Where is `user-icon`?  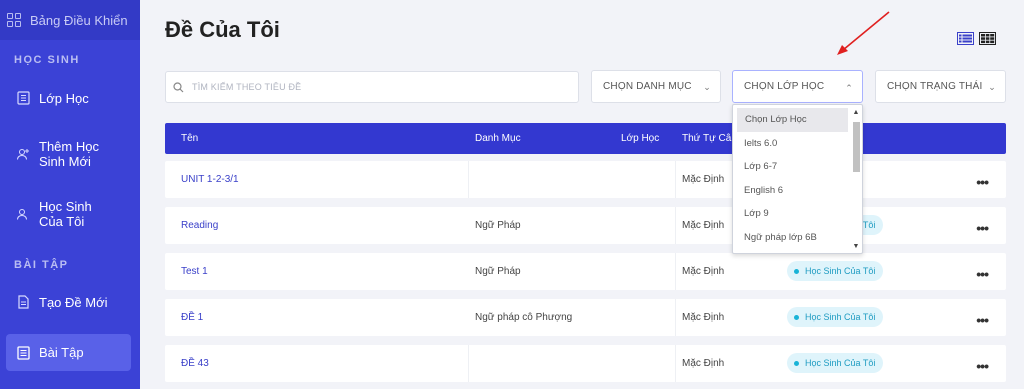 user-icon is located at coordinates (23, 214).